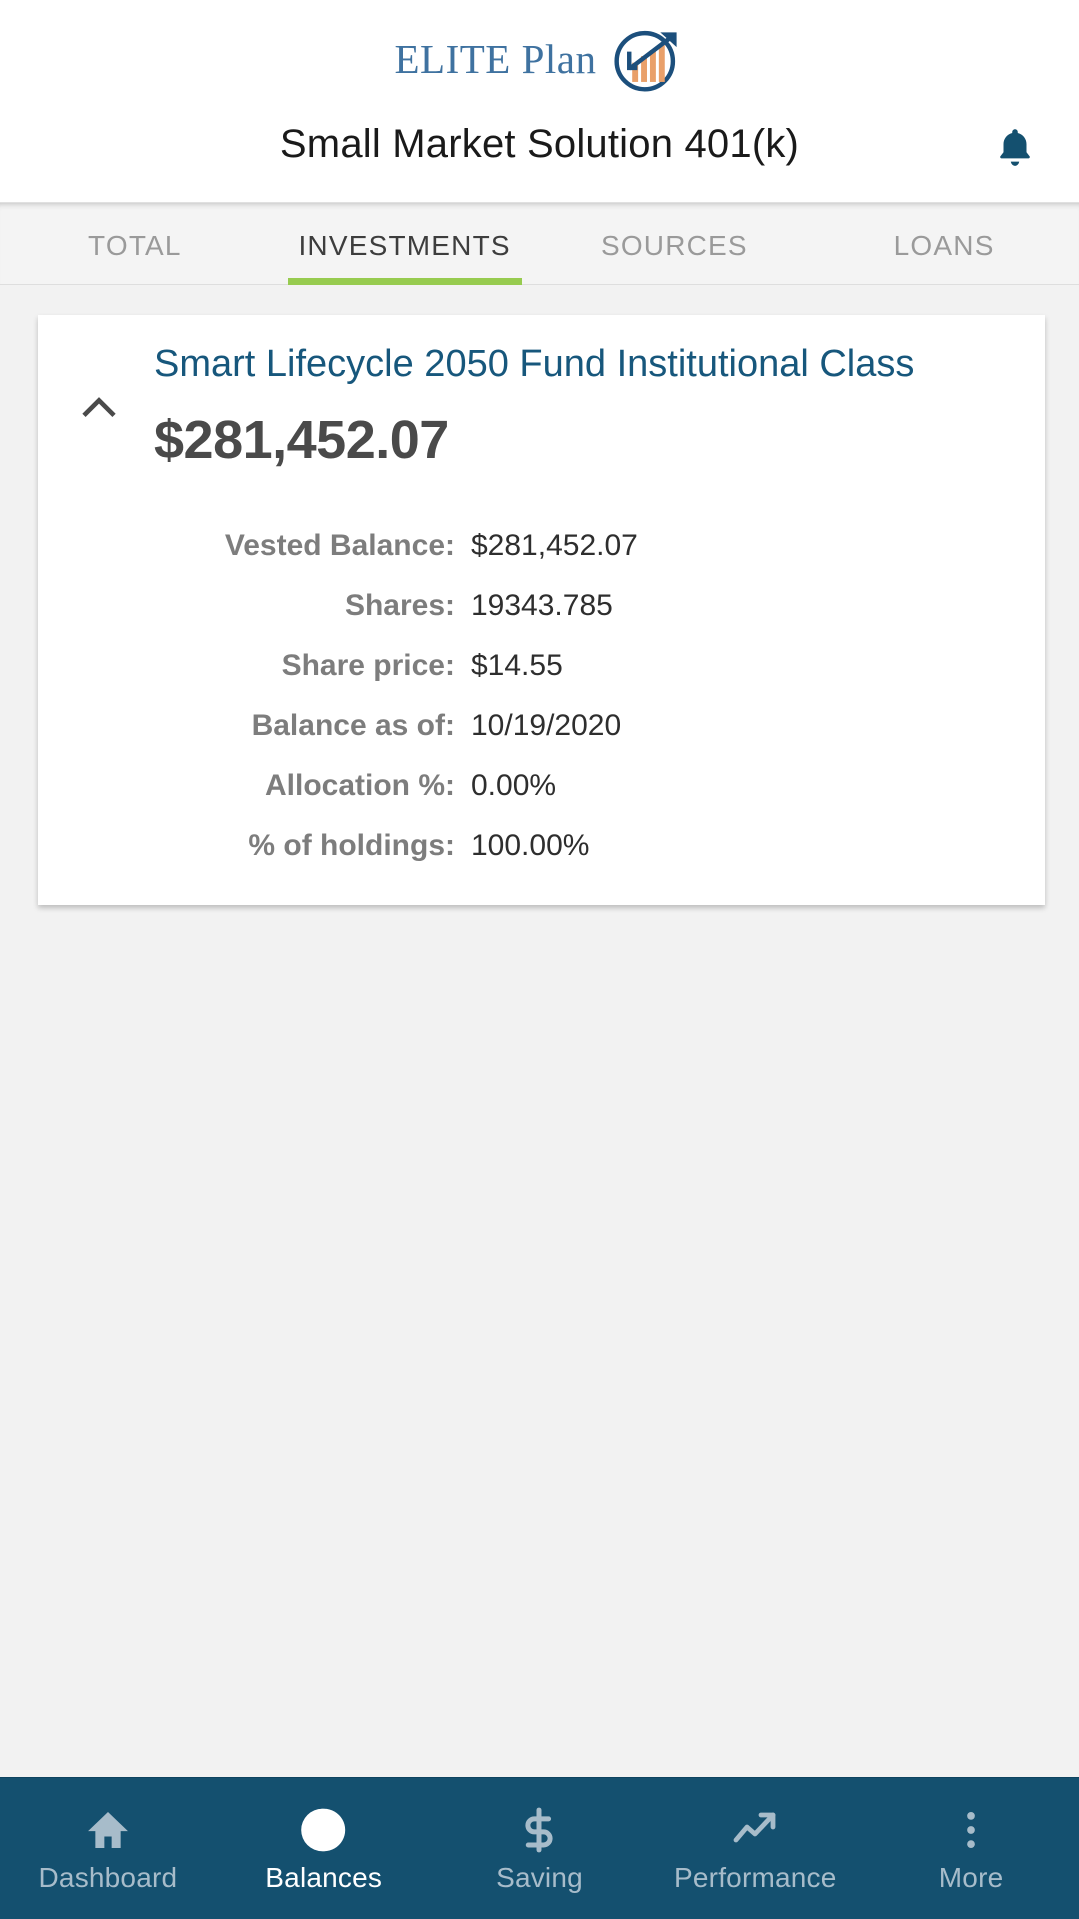 This screenshot has width=1079, height=1919. I want to click on nav-item-performance: Performance, so click(755, 1848).